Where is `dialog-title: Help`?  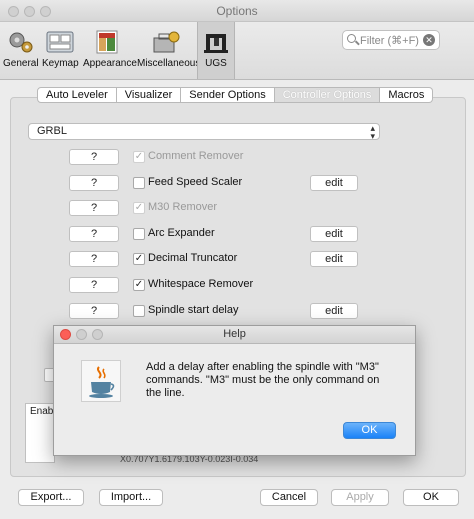
dialog-title: Help is located at coordinates (234, 334).